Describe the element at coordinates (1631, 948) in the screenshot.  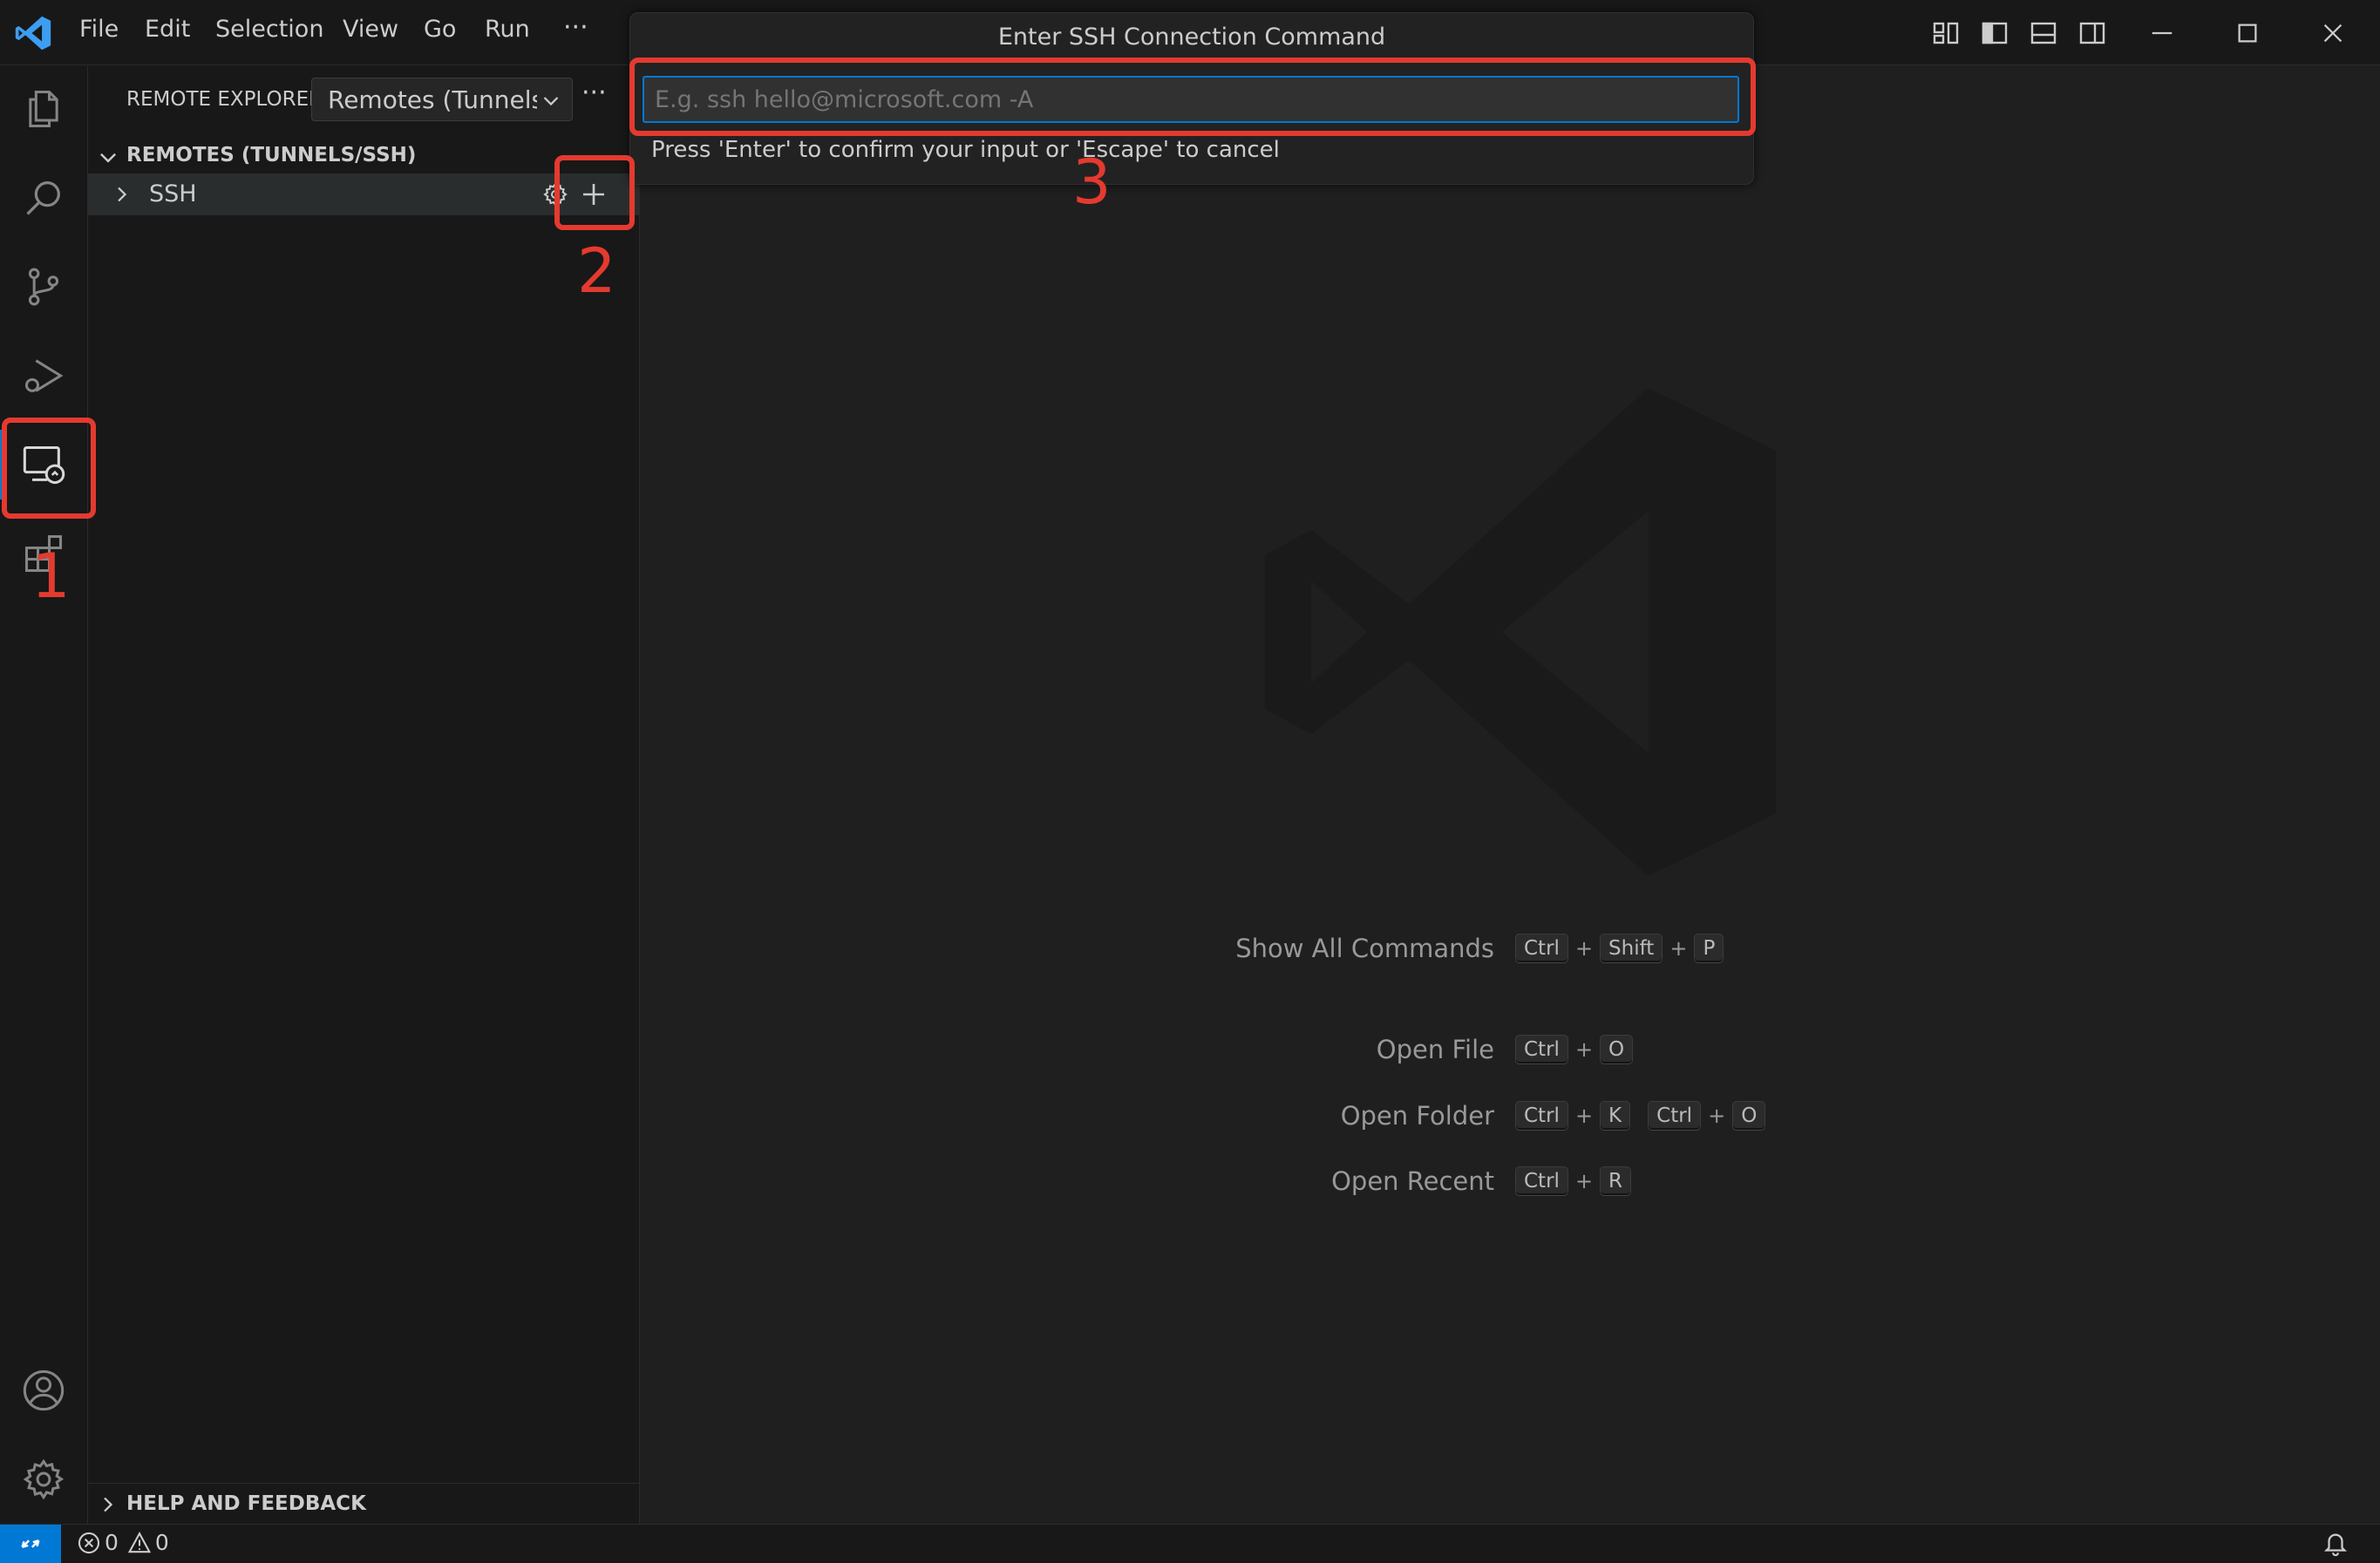
I see `key: Shift` at that location.